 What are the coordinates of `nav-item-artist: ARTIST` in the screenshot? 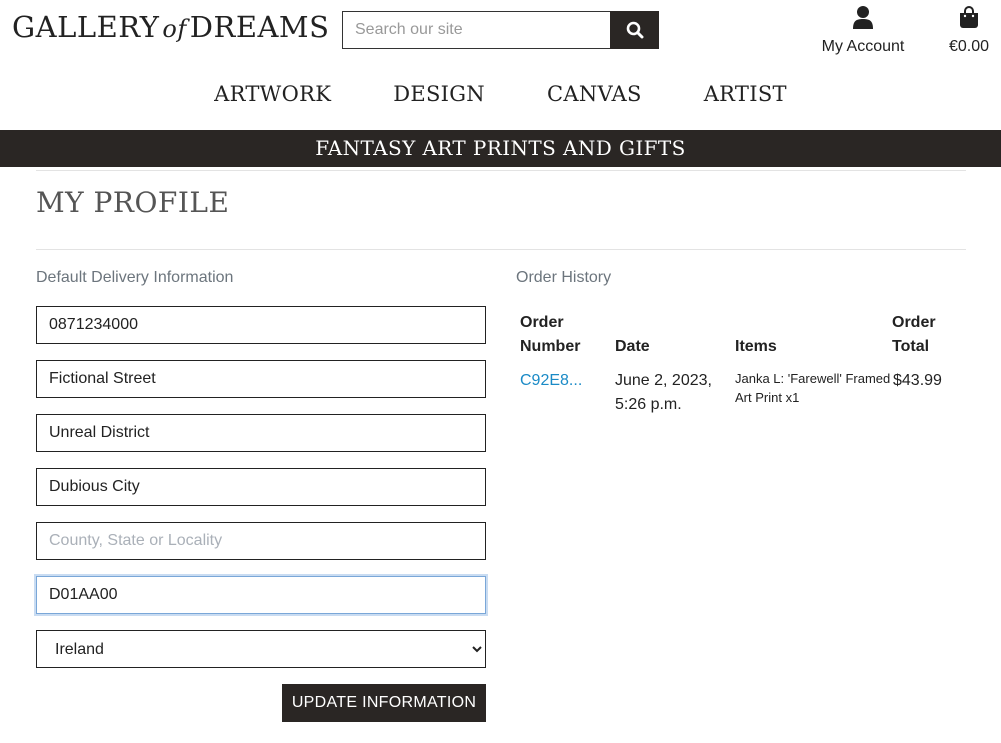 It's located at (745, 94).